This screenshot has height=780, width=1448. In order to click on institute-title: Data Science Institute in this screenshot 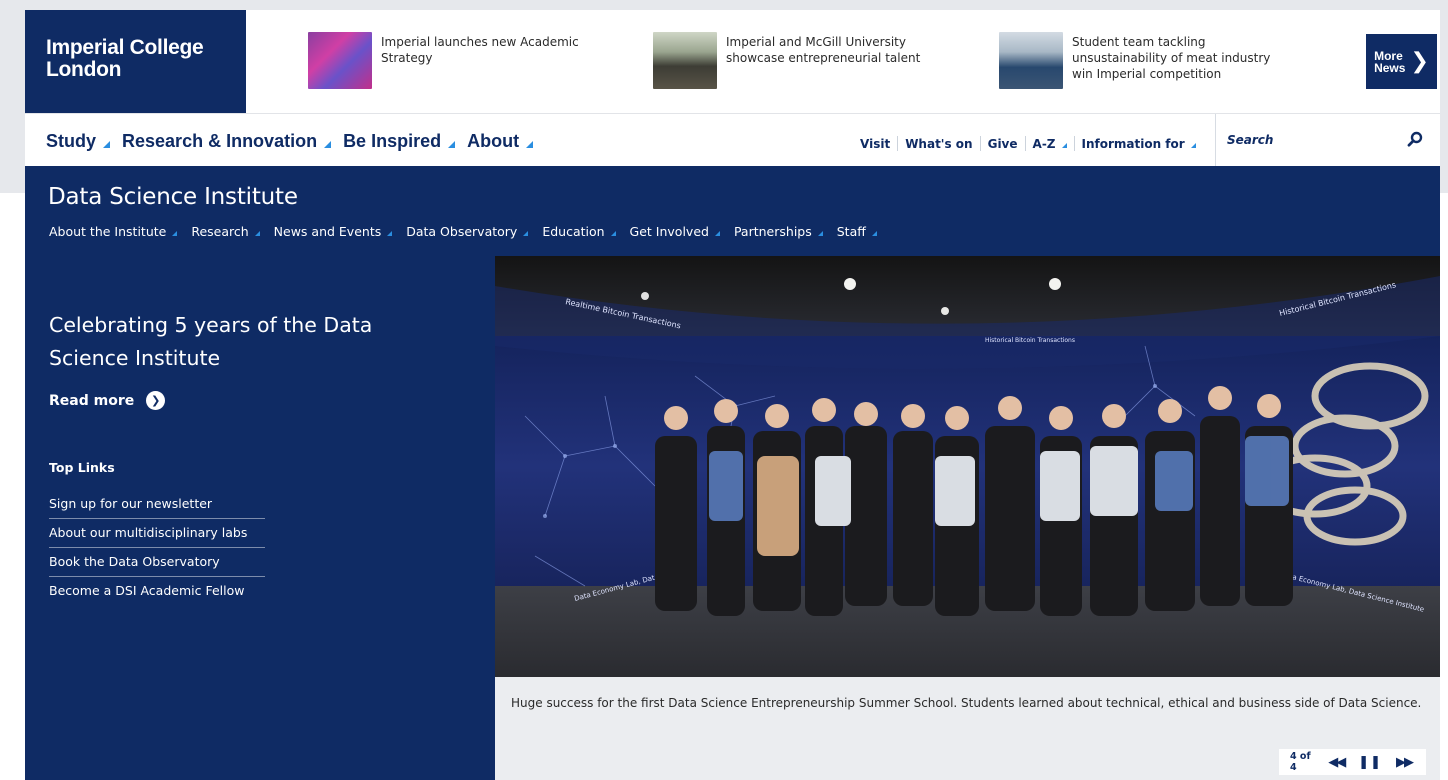, I will do `click(173, 197)`.